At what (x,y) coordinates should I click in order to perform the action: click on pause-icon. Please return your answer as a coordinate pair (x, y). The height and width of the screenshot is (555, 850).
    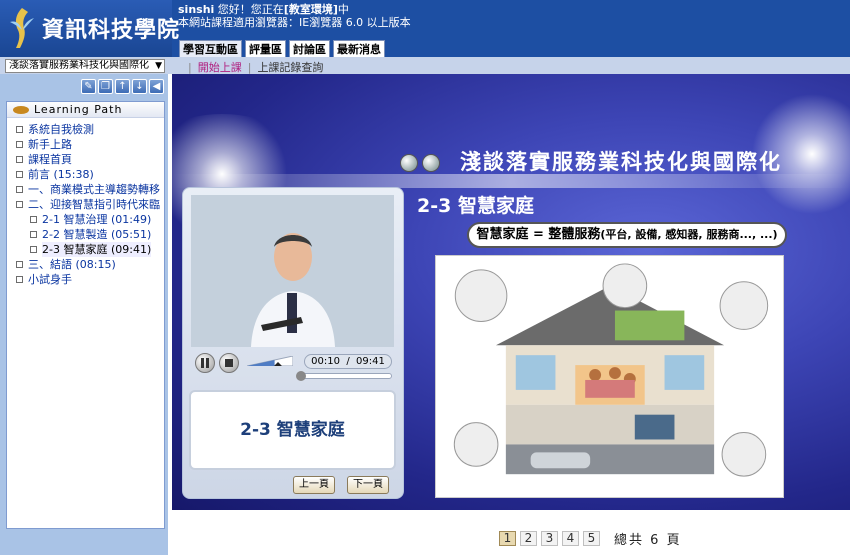
    Looking at the image, I should click on (205, 363).